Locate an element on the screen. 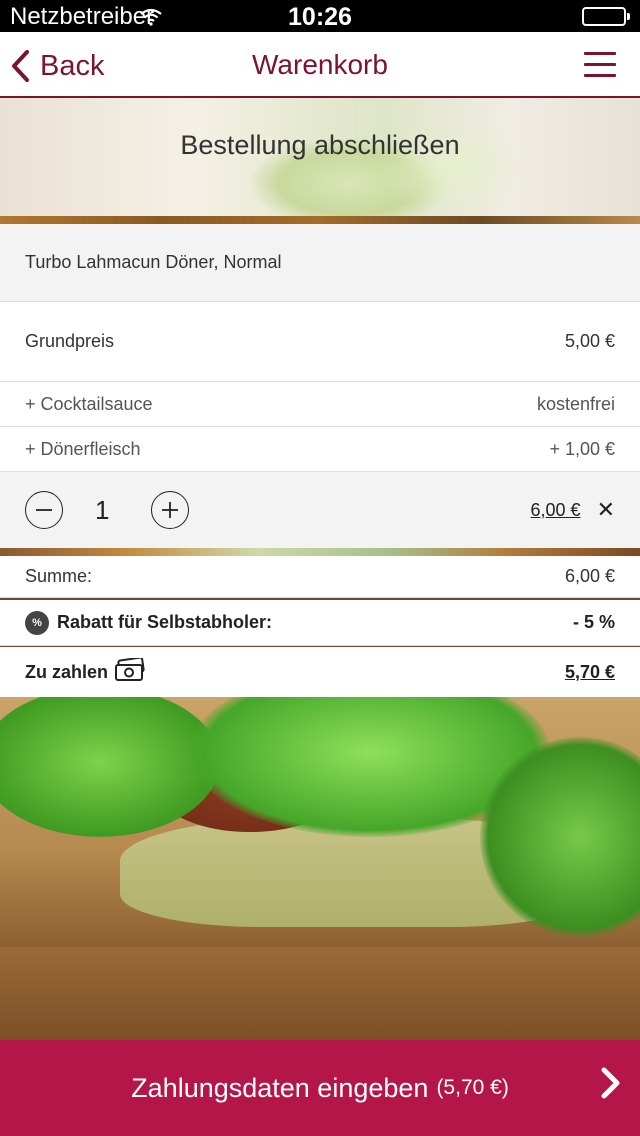 The image size is (640, 1136). cart-item-name: Turbo Lahmacun Döner, Normal is located at coordinates (153, 262).